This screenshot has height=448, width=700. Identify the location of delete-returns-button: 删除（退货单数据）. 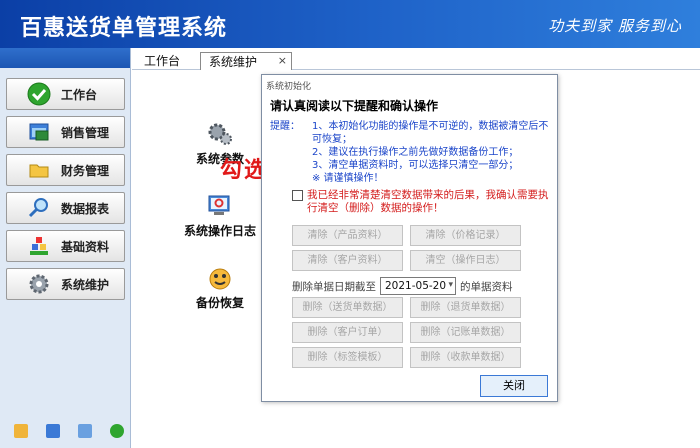
(465, 307).